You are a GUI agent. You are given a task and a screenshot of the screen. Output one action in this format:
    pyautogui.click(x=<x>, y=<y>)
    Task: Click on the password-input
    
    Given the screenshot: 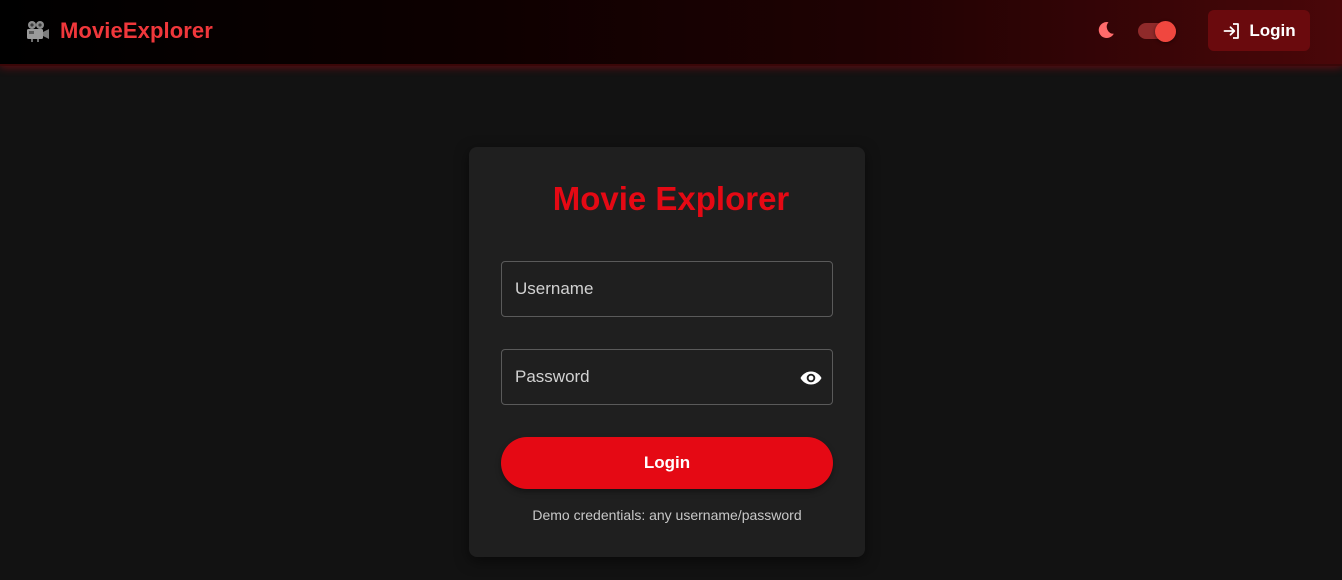 What is the action you would take?
    pyautogui.click(x=667, y=377)
    